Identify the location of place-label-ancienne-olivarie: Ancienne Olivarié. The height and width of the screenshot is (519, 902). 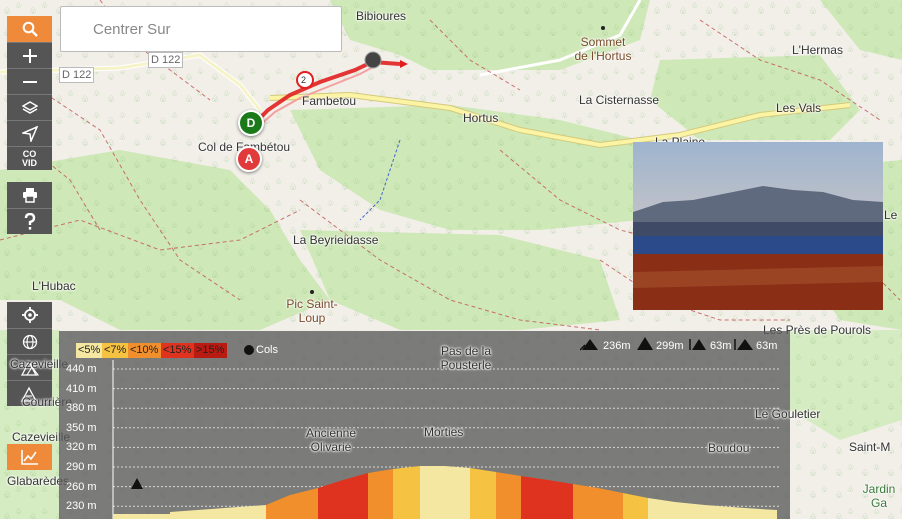
(331, 440).